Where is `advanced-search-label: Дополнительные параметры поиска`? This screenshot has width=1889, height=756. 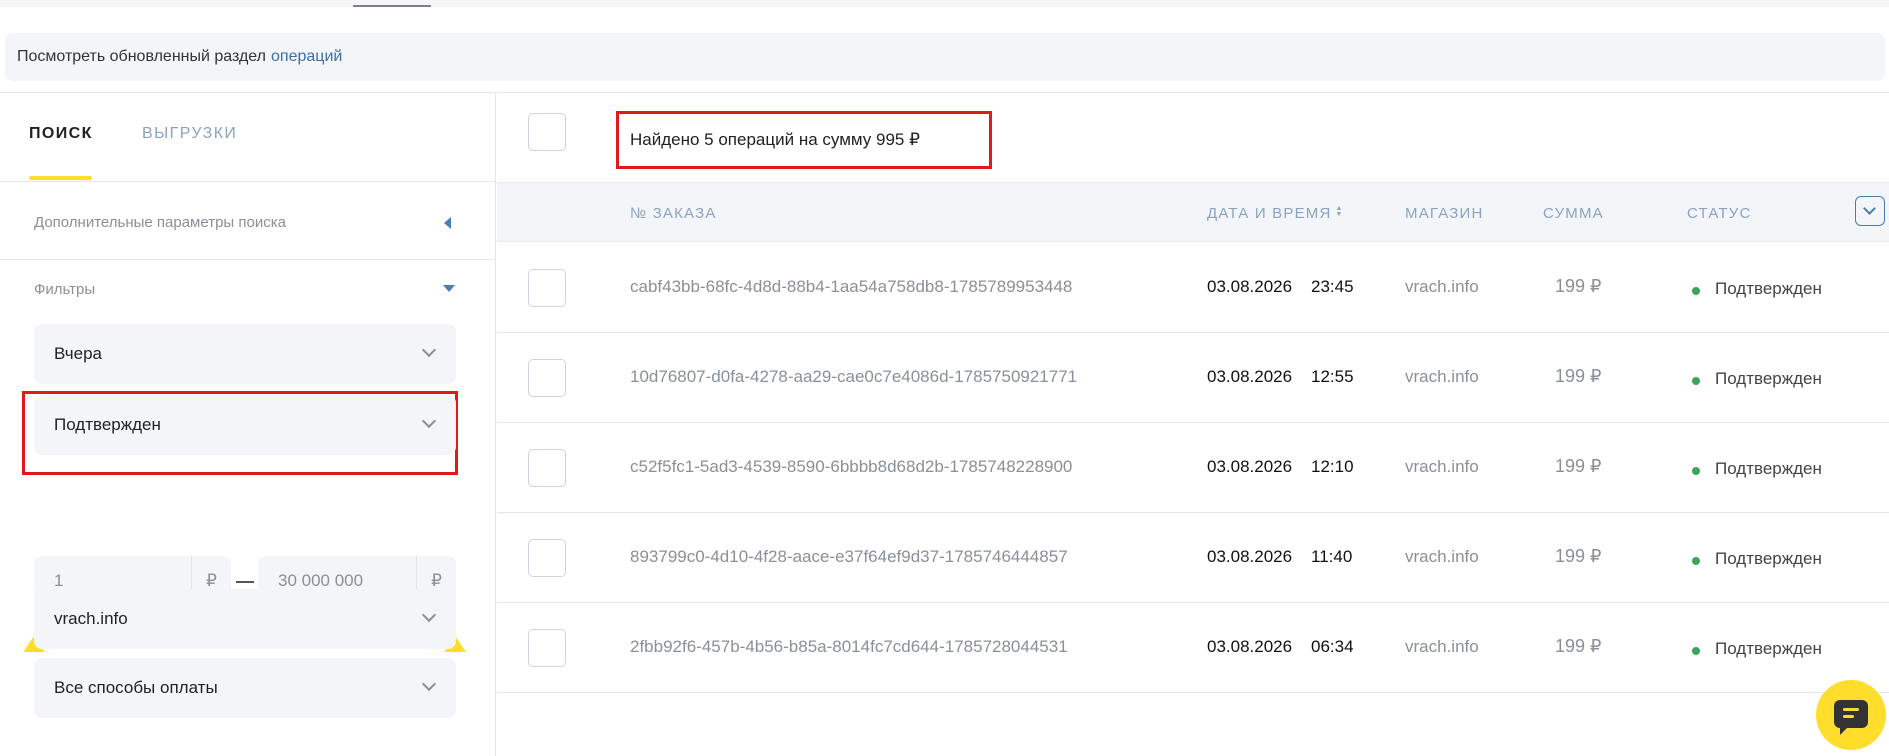
advanced-search-label: Дополнительные параметры поиска is located at coordinates (160, 222).